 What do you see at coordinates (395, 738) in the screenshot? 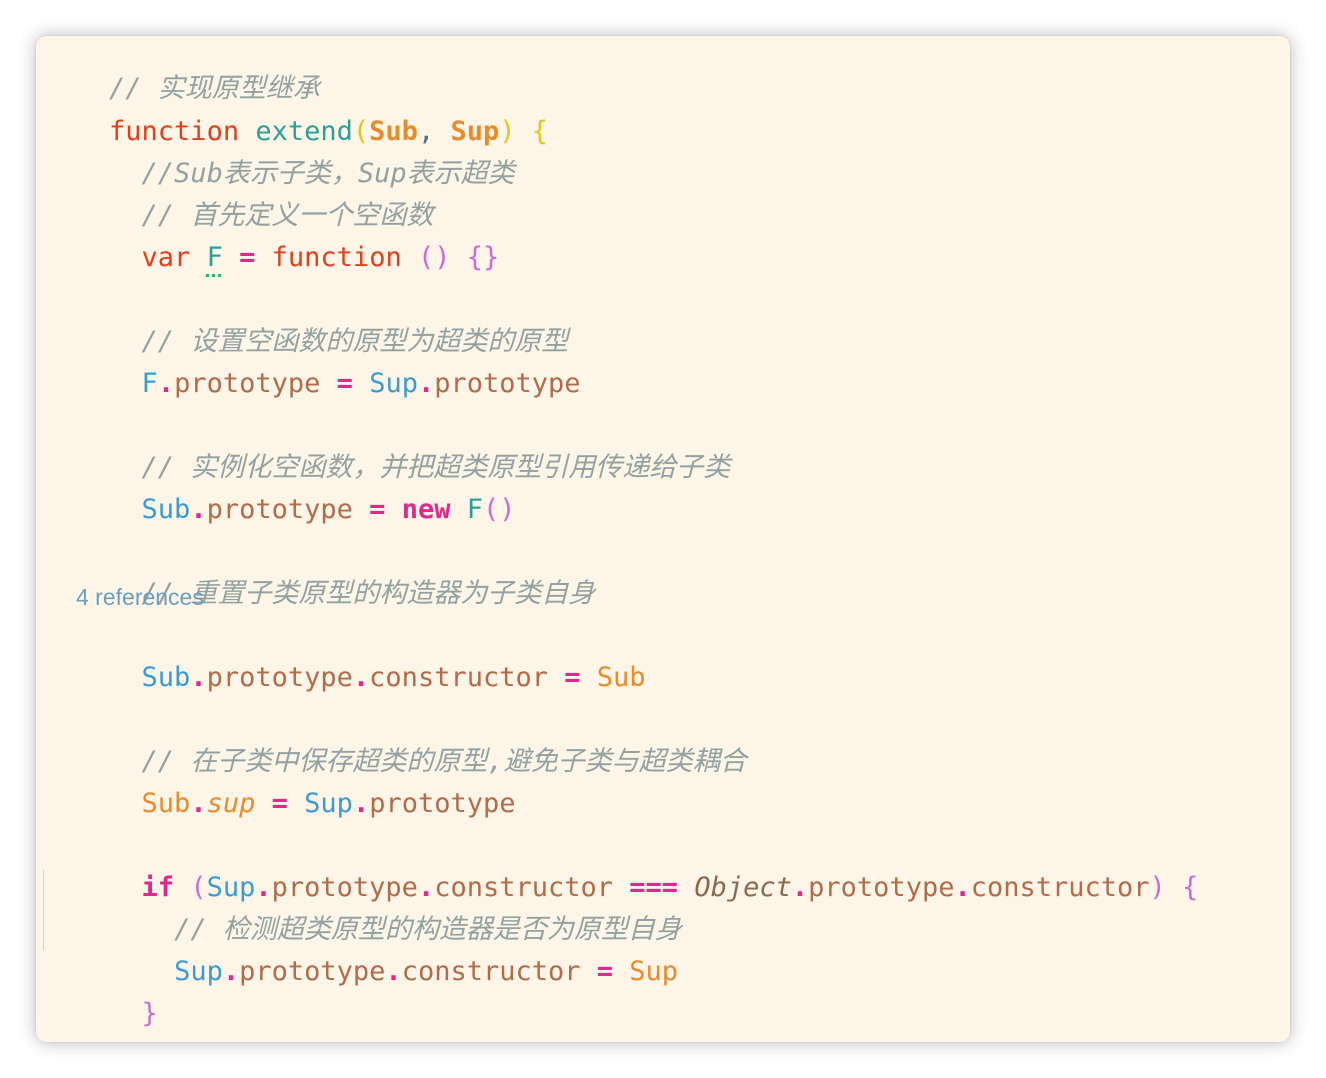
I see `code-line-16: // 在子类中保存超类的原型,避免子类与超类耦合` at bounding box center [395, 738].